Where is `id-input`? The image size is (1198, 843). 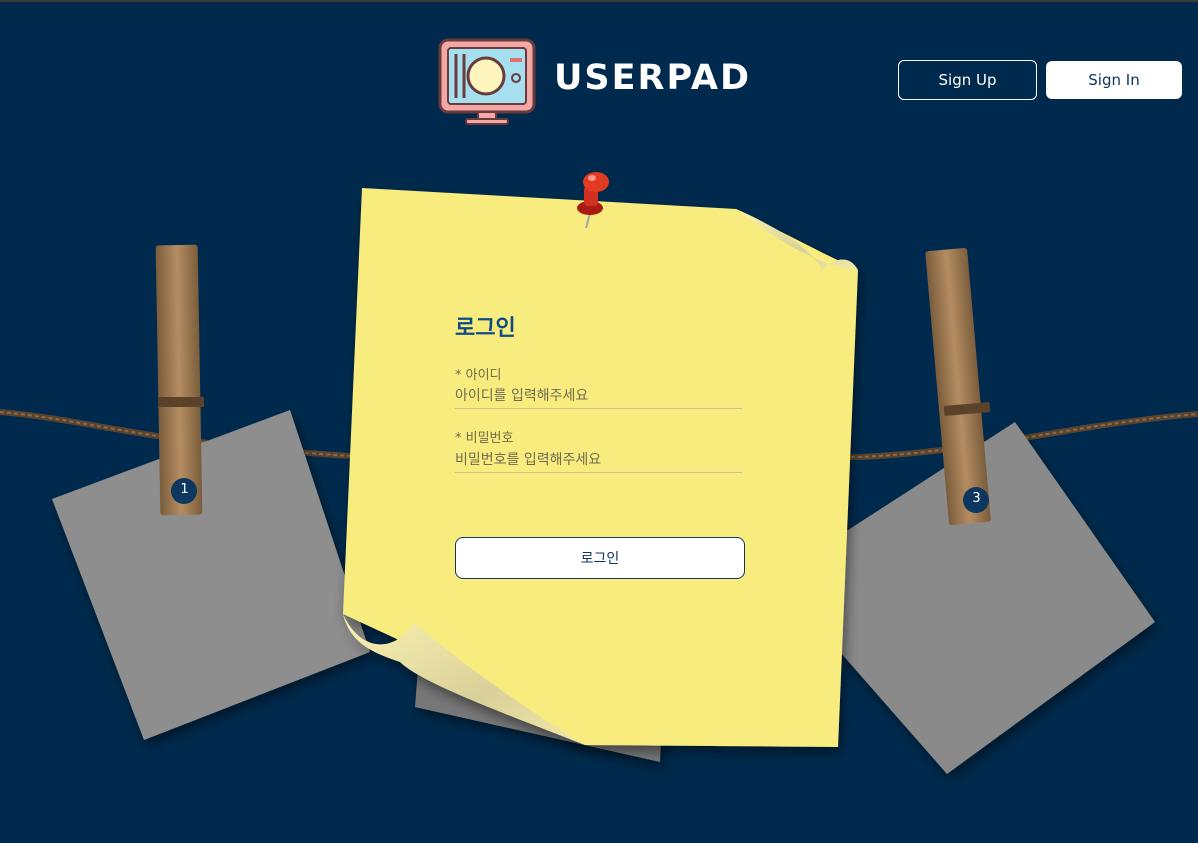
id-input is located at coordinates (598, 396).